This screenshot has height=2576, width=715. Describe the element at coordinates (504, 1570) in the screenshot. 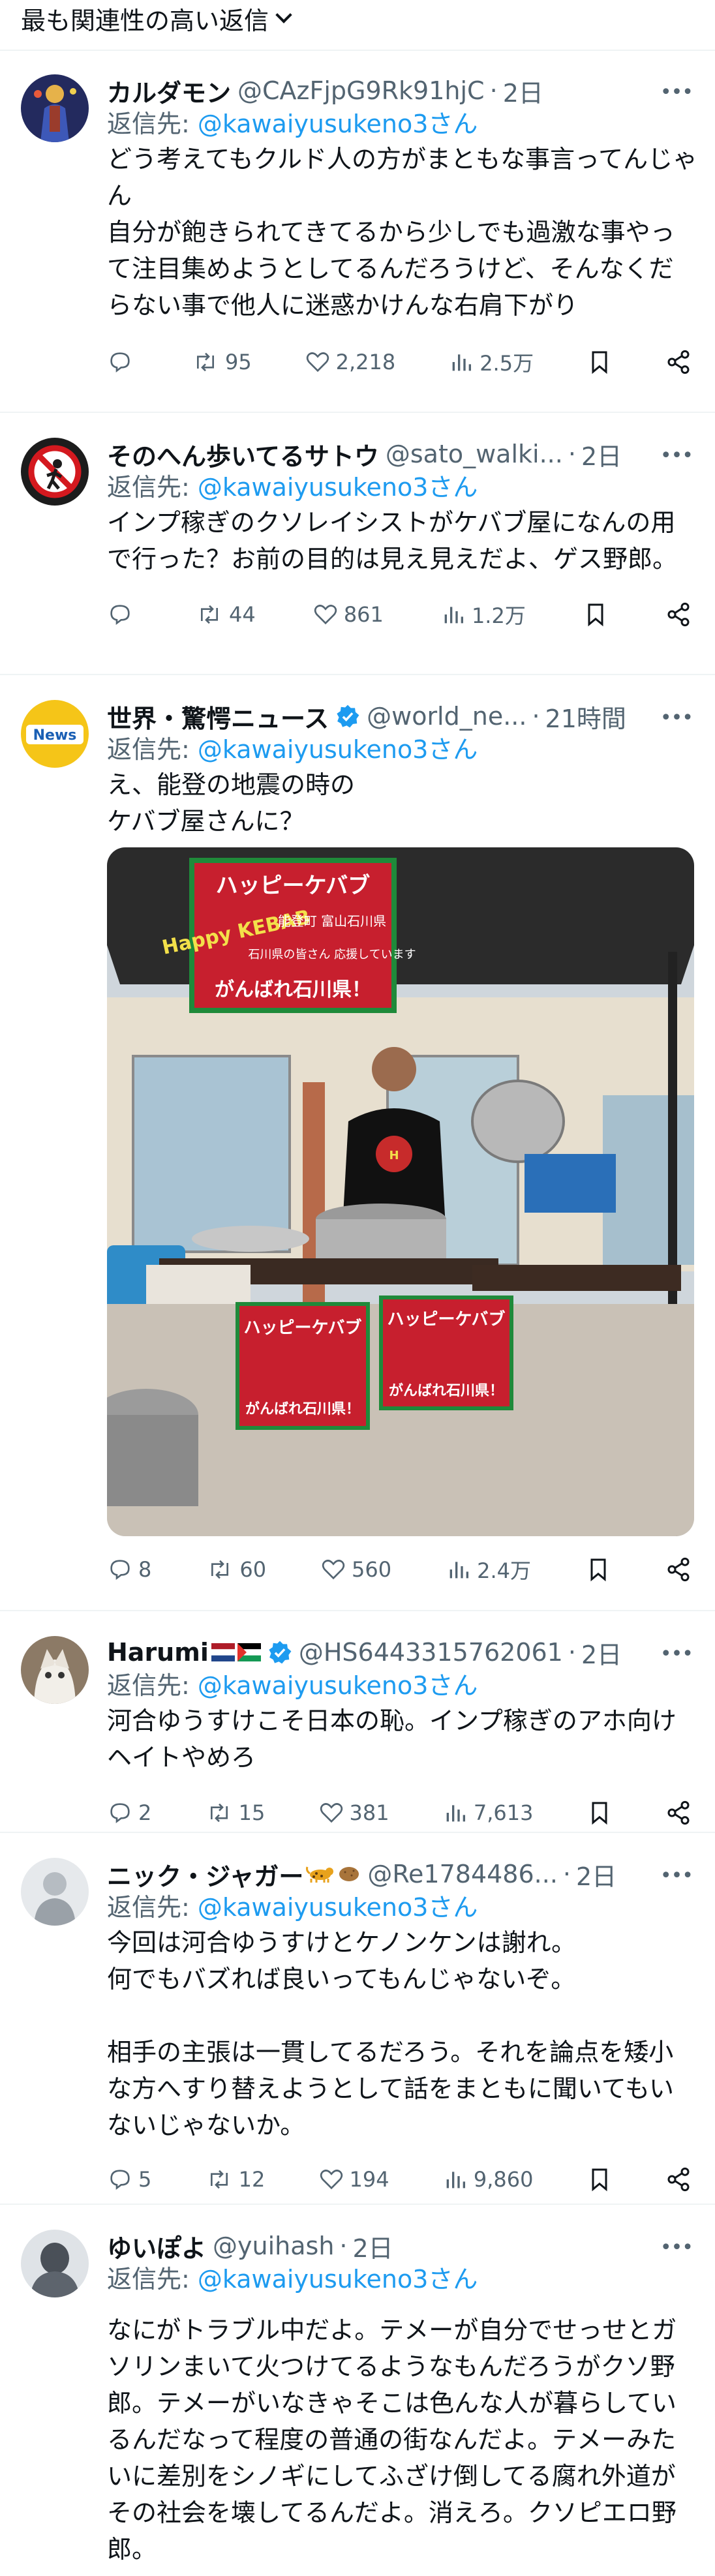

I see `view-count: 2.4万` at that location.